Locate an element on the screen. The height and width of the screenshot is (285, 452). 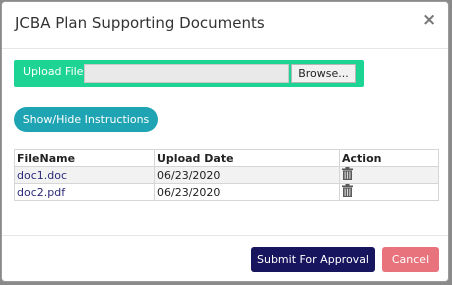
column-header-filename: FileName is located at coordinates (84, 158).